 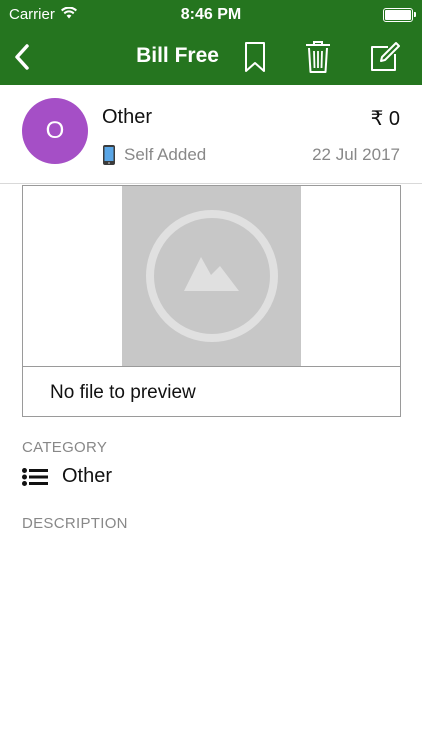 I want to click on list-icon, so click(x=35, y=476).